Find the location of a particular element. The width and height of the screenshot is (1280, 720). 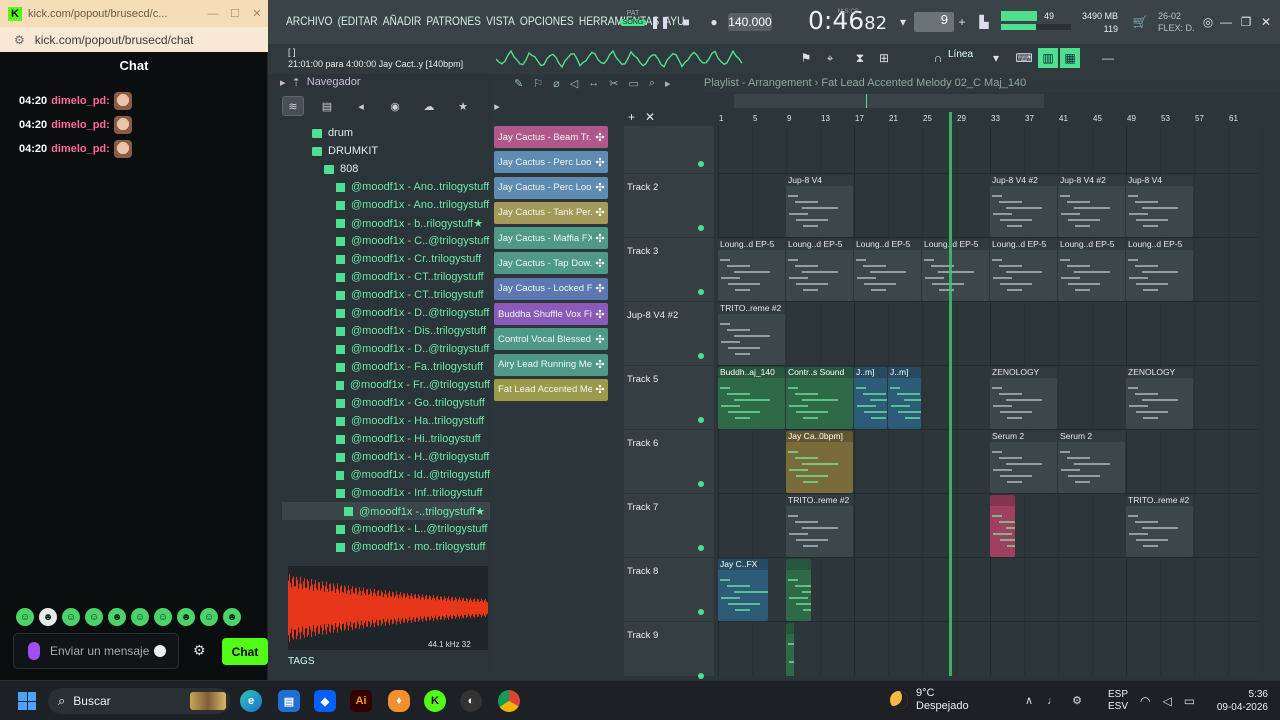

playhead is located at coordinates (950, 394).